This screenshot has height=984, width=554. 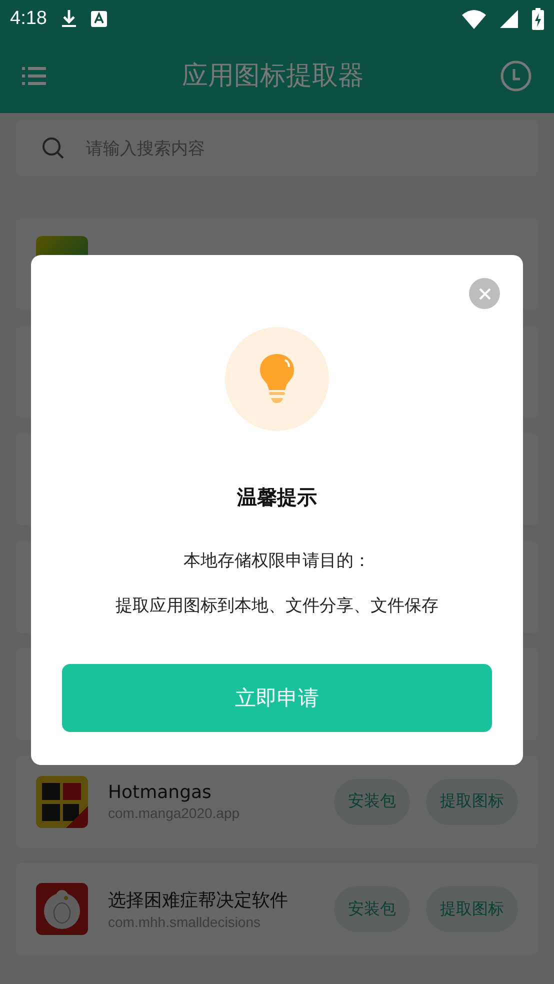 What do you see at coordinates (538, 19) in the screenshot?
I see `battery-icon` at bounding box center [538, 19].